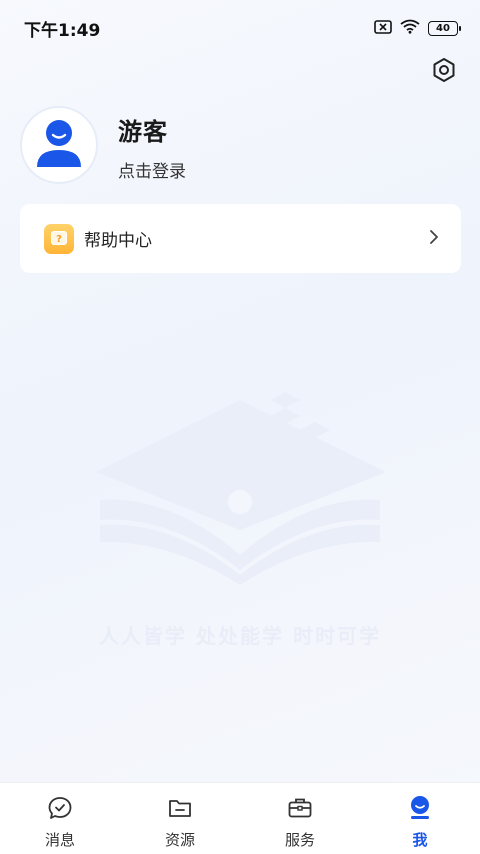 This screenshot has width=480, height=854. What do you see at coordinates (240, 238) in the screenshot?
I see `help-center-item: ? 帮助中心` at bounding box center [240, 238].